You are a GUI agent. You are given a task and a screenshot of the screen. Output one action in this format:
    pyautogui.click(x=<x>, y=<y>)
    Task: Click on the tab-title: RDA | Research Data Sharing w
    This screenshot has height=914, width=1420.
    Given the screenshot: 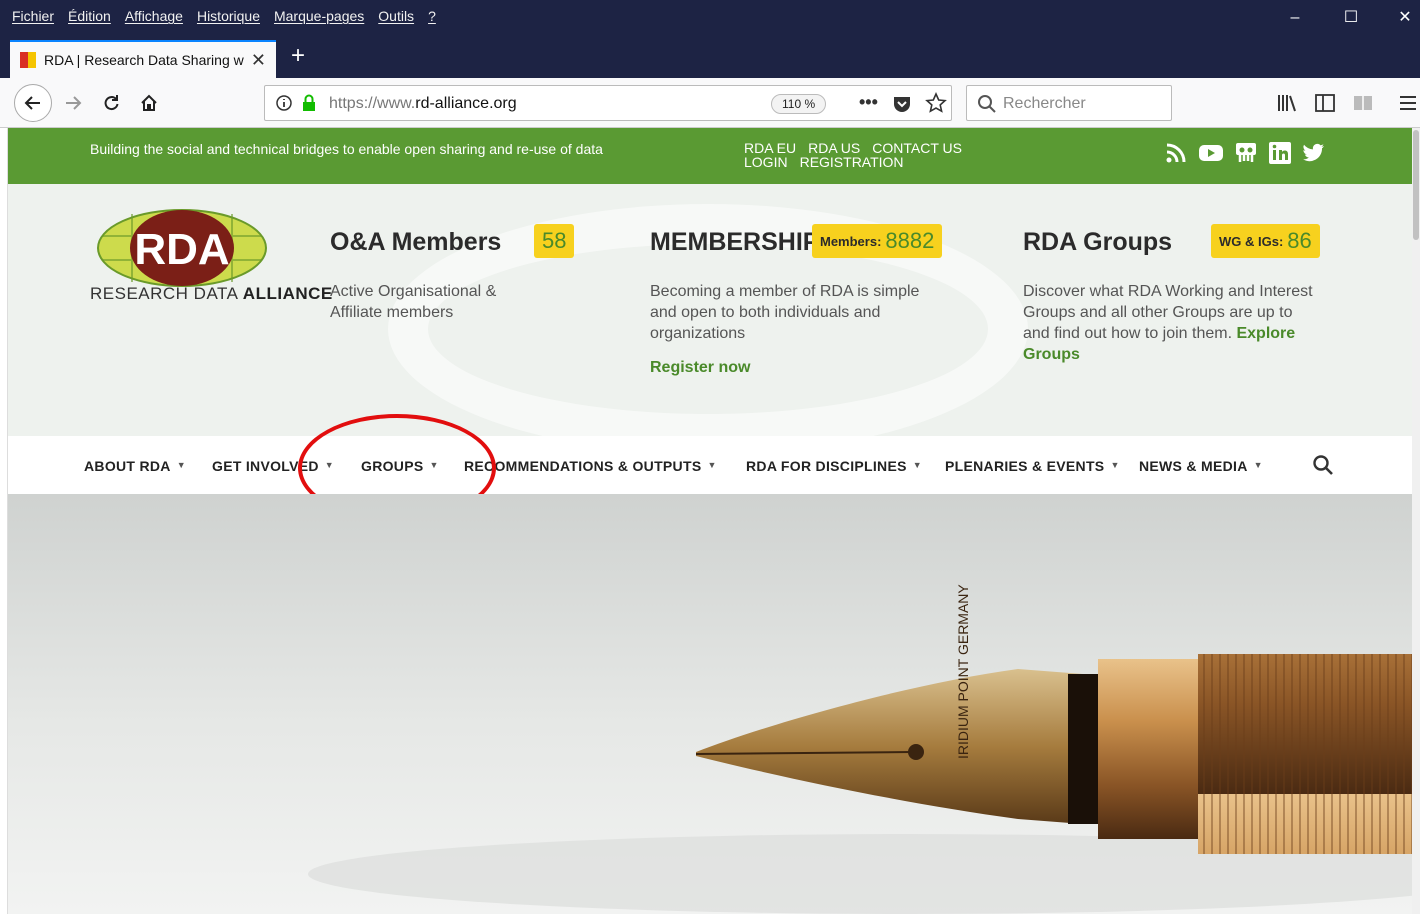 What is the action you would take?
    pyautogui.click(x=144, y=60)
    